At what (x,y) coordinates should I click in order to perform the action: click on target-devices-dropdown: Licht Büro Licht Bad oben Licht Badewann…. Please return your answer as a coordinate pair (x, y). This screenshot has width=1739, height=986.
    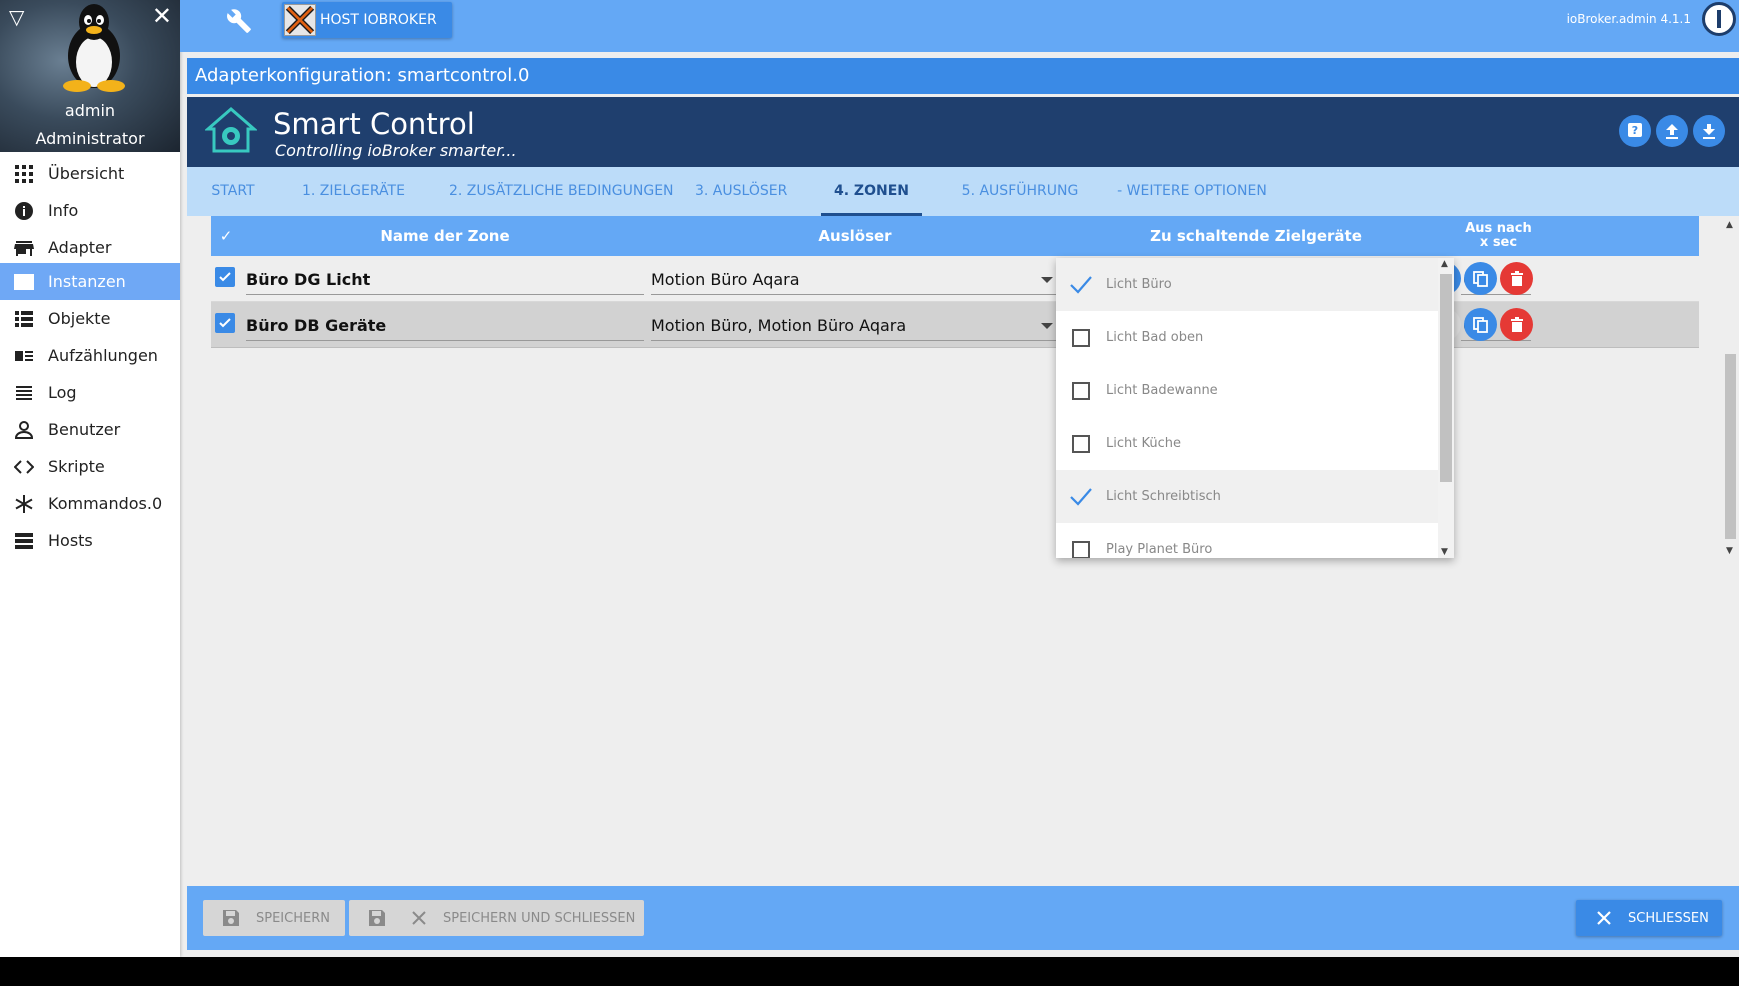
    Looking at the image, I should click on (1255, 408).